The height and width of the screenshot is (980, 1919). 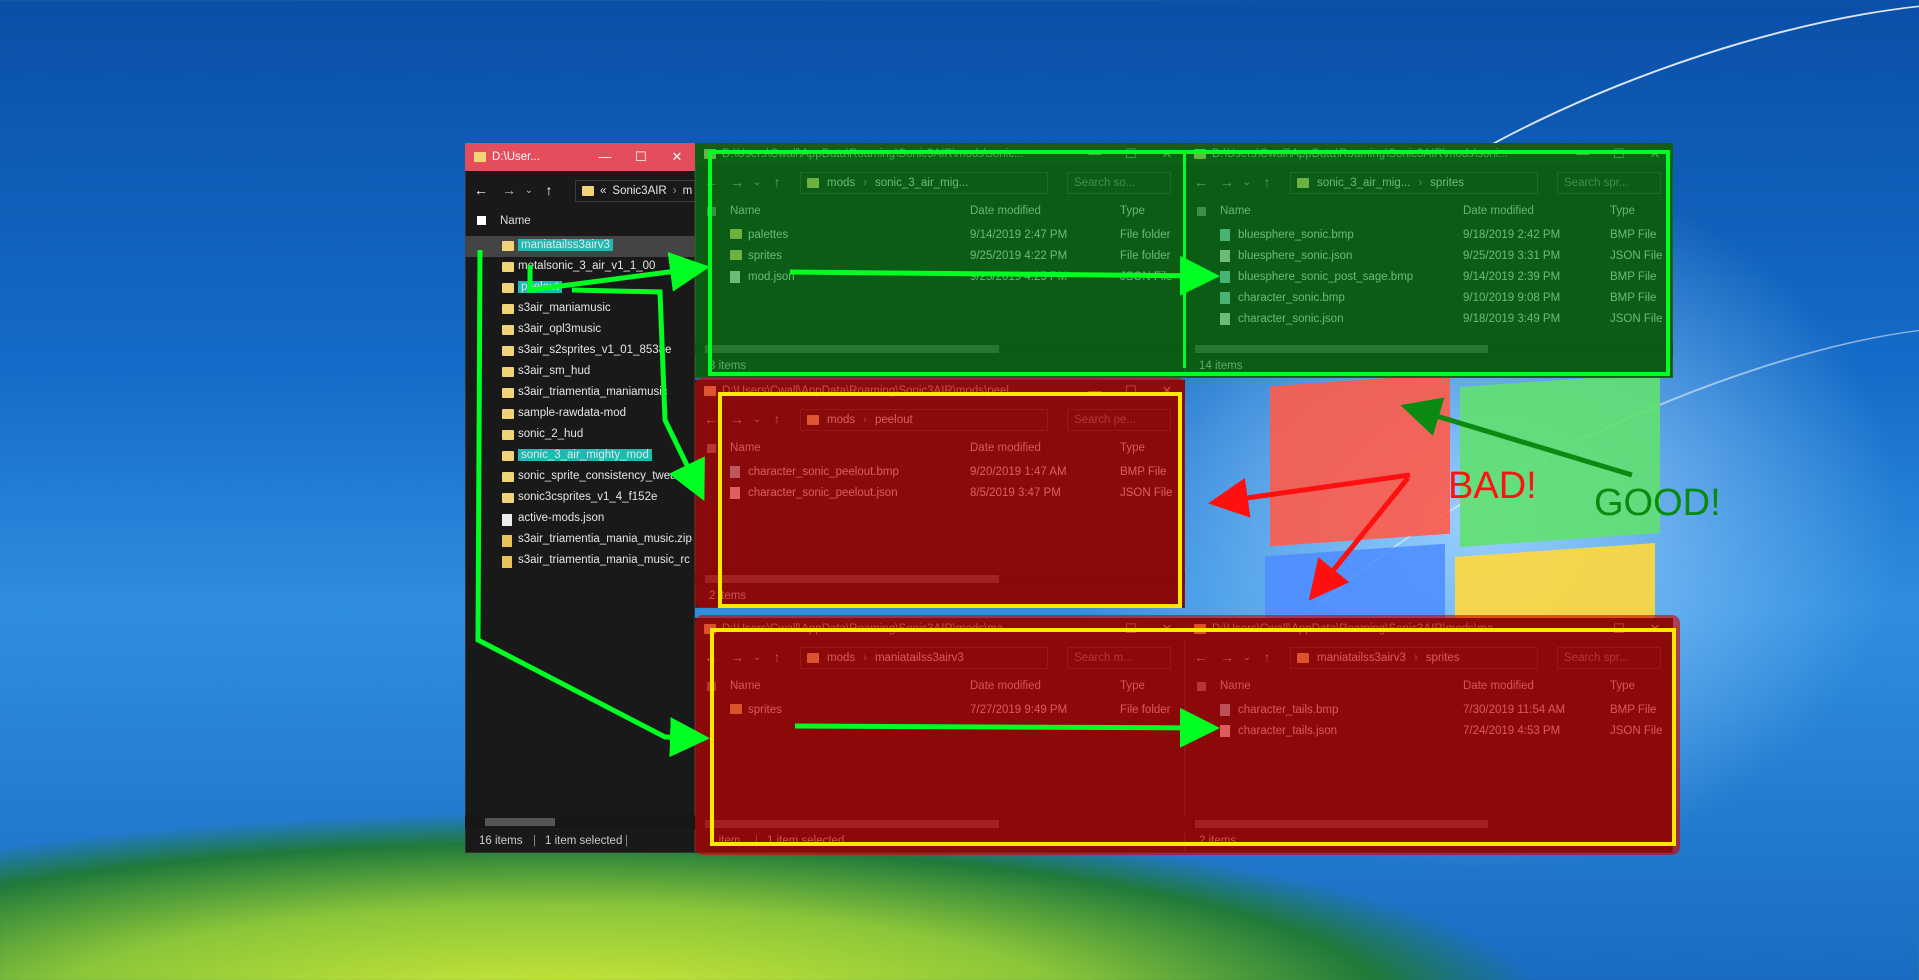 What do you see at coordinates (580, 351) in the screenshot?
I see `list-item: s3air_s2sprites_v1_01_8538e` at bounding box center [580, 351].